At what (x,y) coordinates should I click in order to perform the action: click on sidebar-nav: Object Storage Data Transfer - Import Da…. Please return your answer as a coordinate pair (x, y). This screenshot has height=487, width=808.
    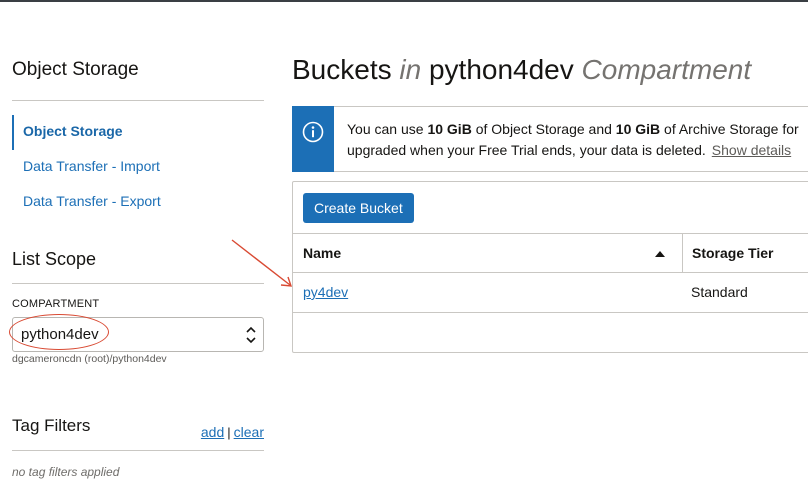
    Looking at the image, I should click on (138, 167).